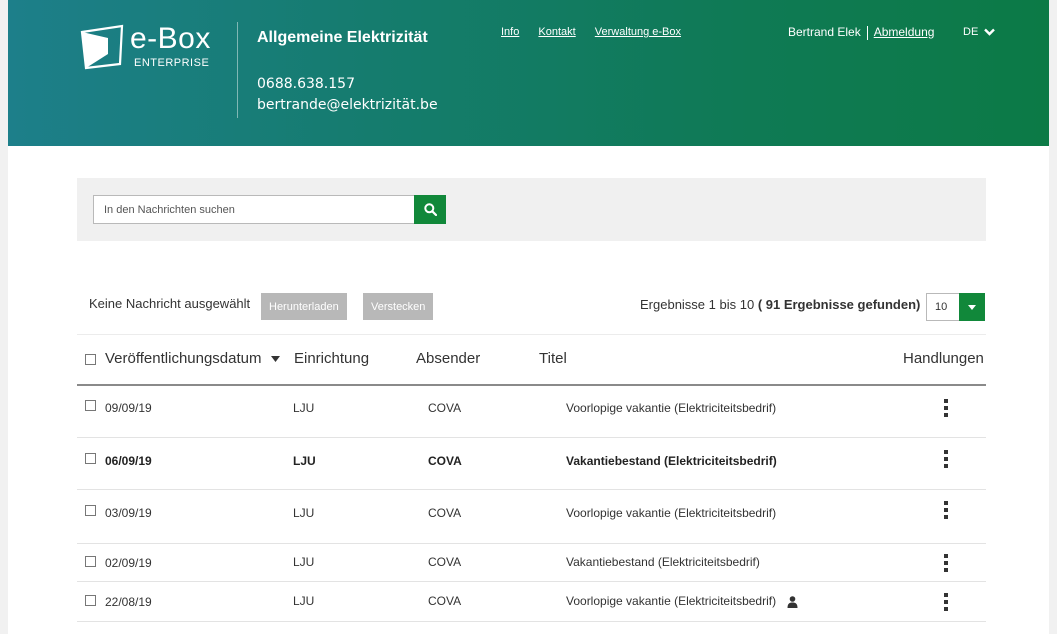  What do you see at coordinates (955, 307) in the screenshot?
I see `page-size-select: 10` at bounding box center [955, 307].